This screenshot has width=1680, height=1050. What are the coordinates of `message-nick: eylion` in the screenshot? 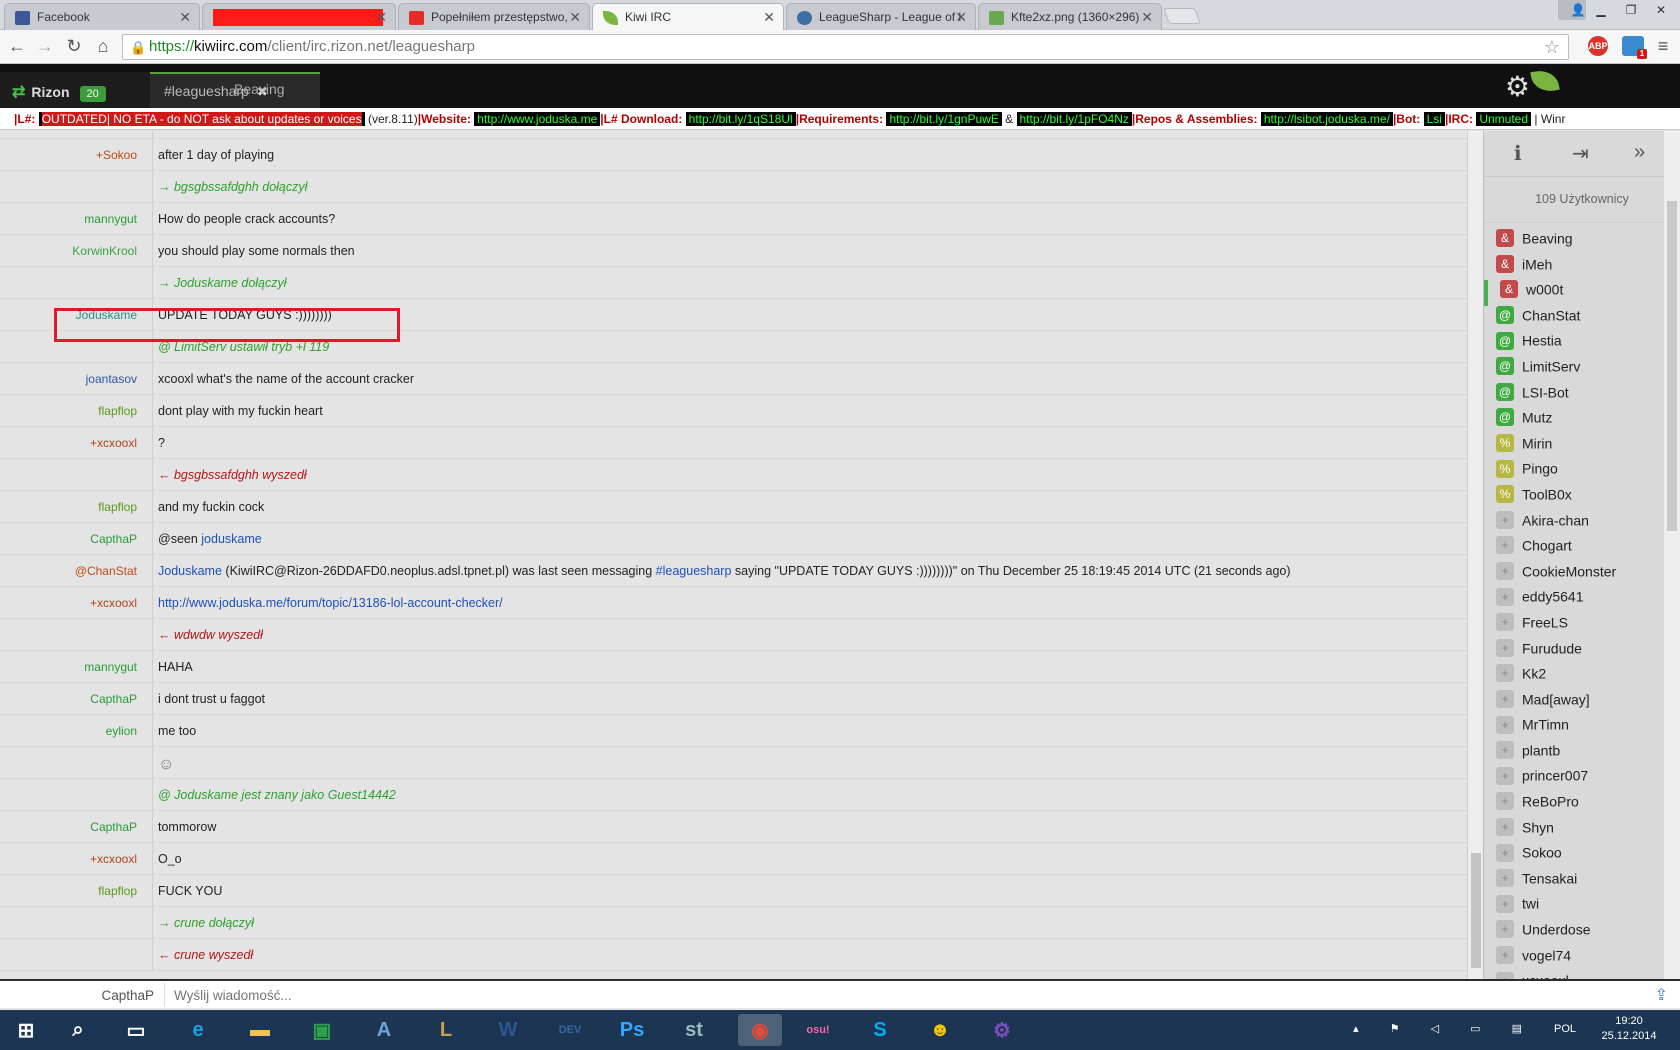 It's located at (72, 731).